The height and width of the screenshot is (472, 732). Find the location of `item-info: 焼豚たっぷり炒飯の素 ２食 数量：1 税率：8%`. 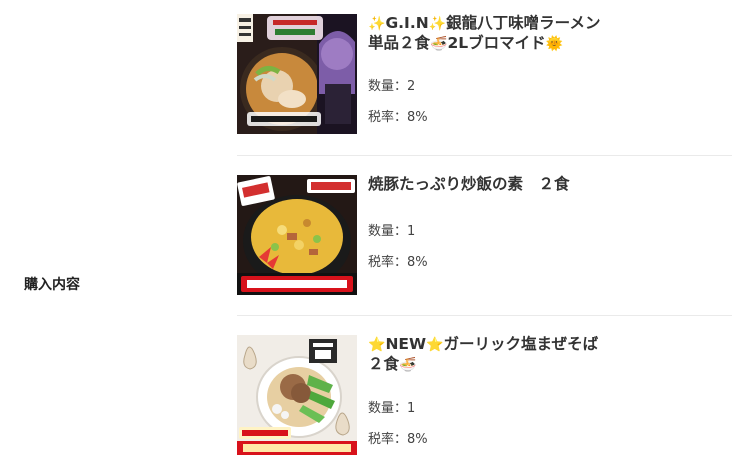

item-info: 焼豚たっぷり炒飯の素 ２食 数量：1 税率：8% is located at coordinates (548, 222).